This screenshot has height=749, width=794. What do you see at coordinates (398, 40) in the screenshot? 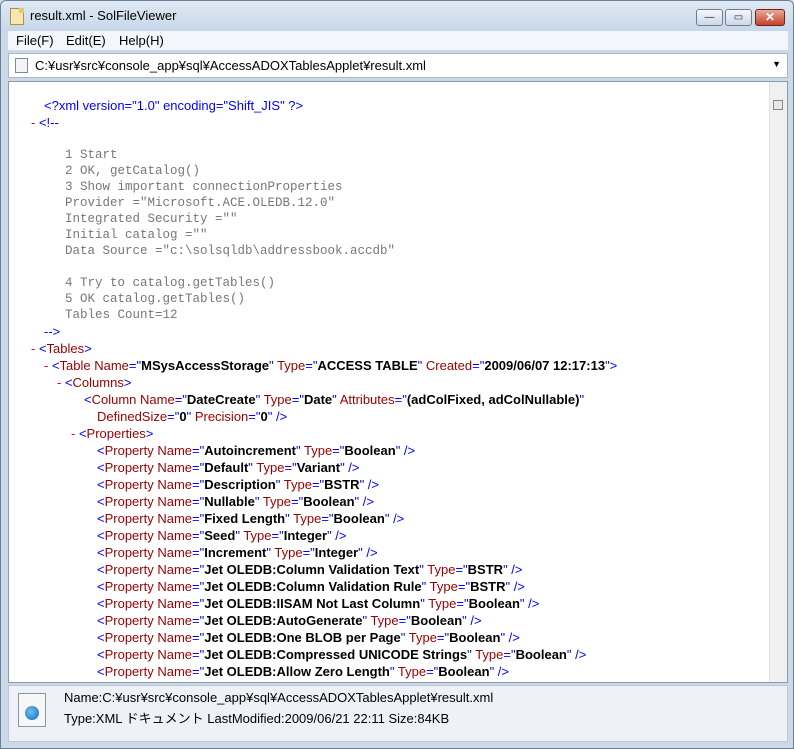
I see `menu-bar: File(F) Edit(E) Help(H)` at bounding box center [398, 40].